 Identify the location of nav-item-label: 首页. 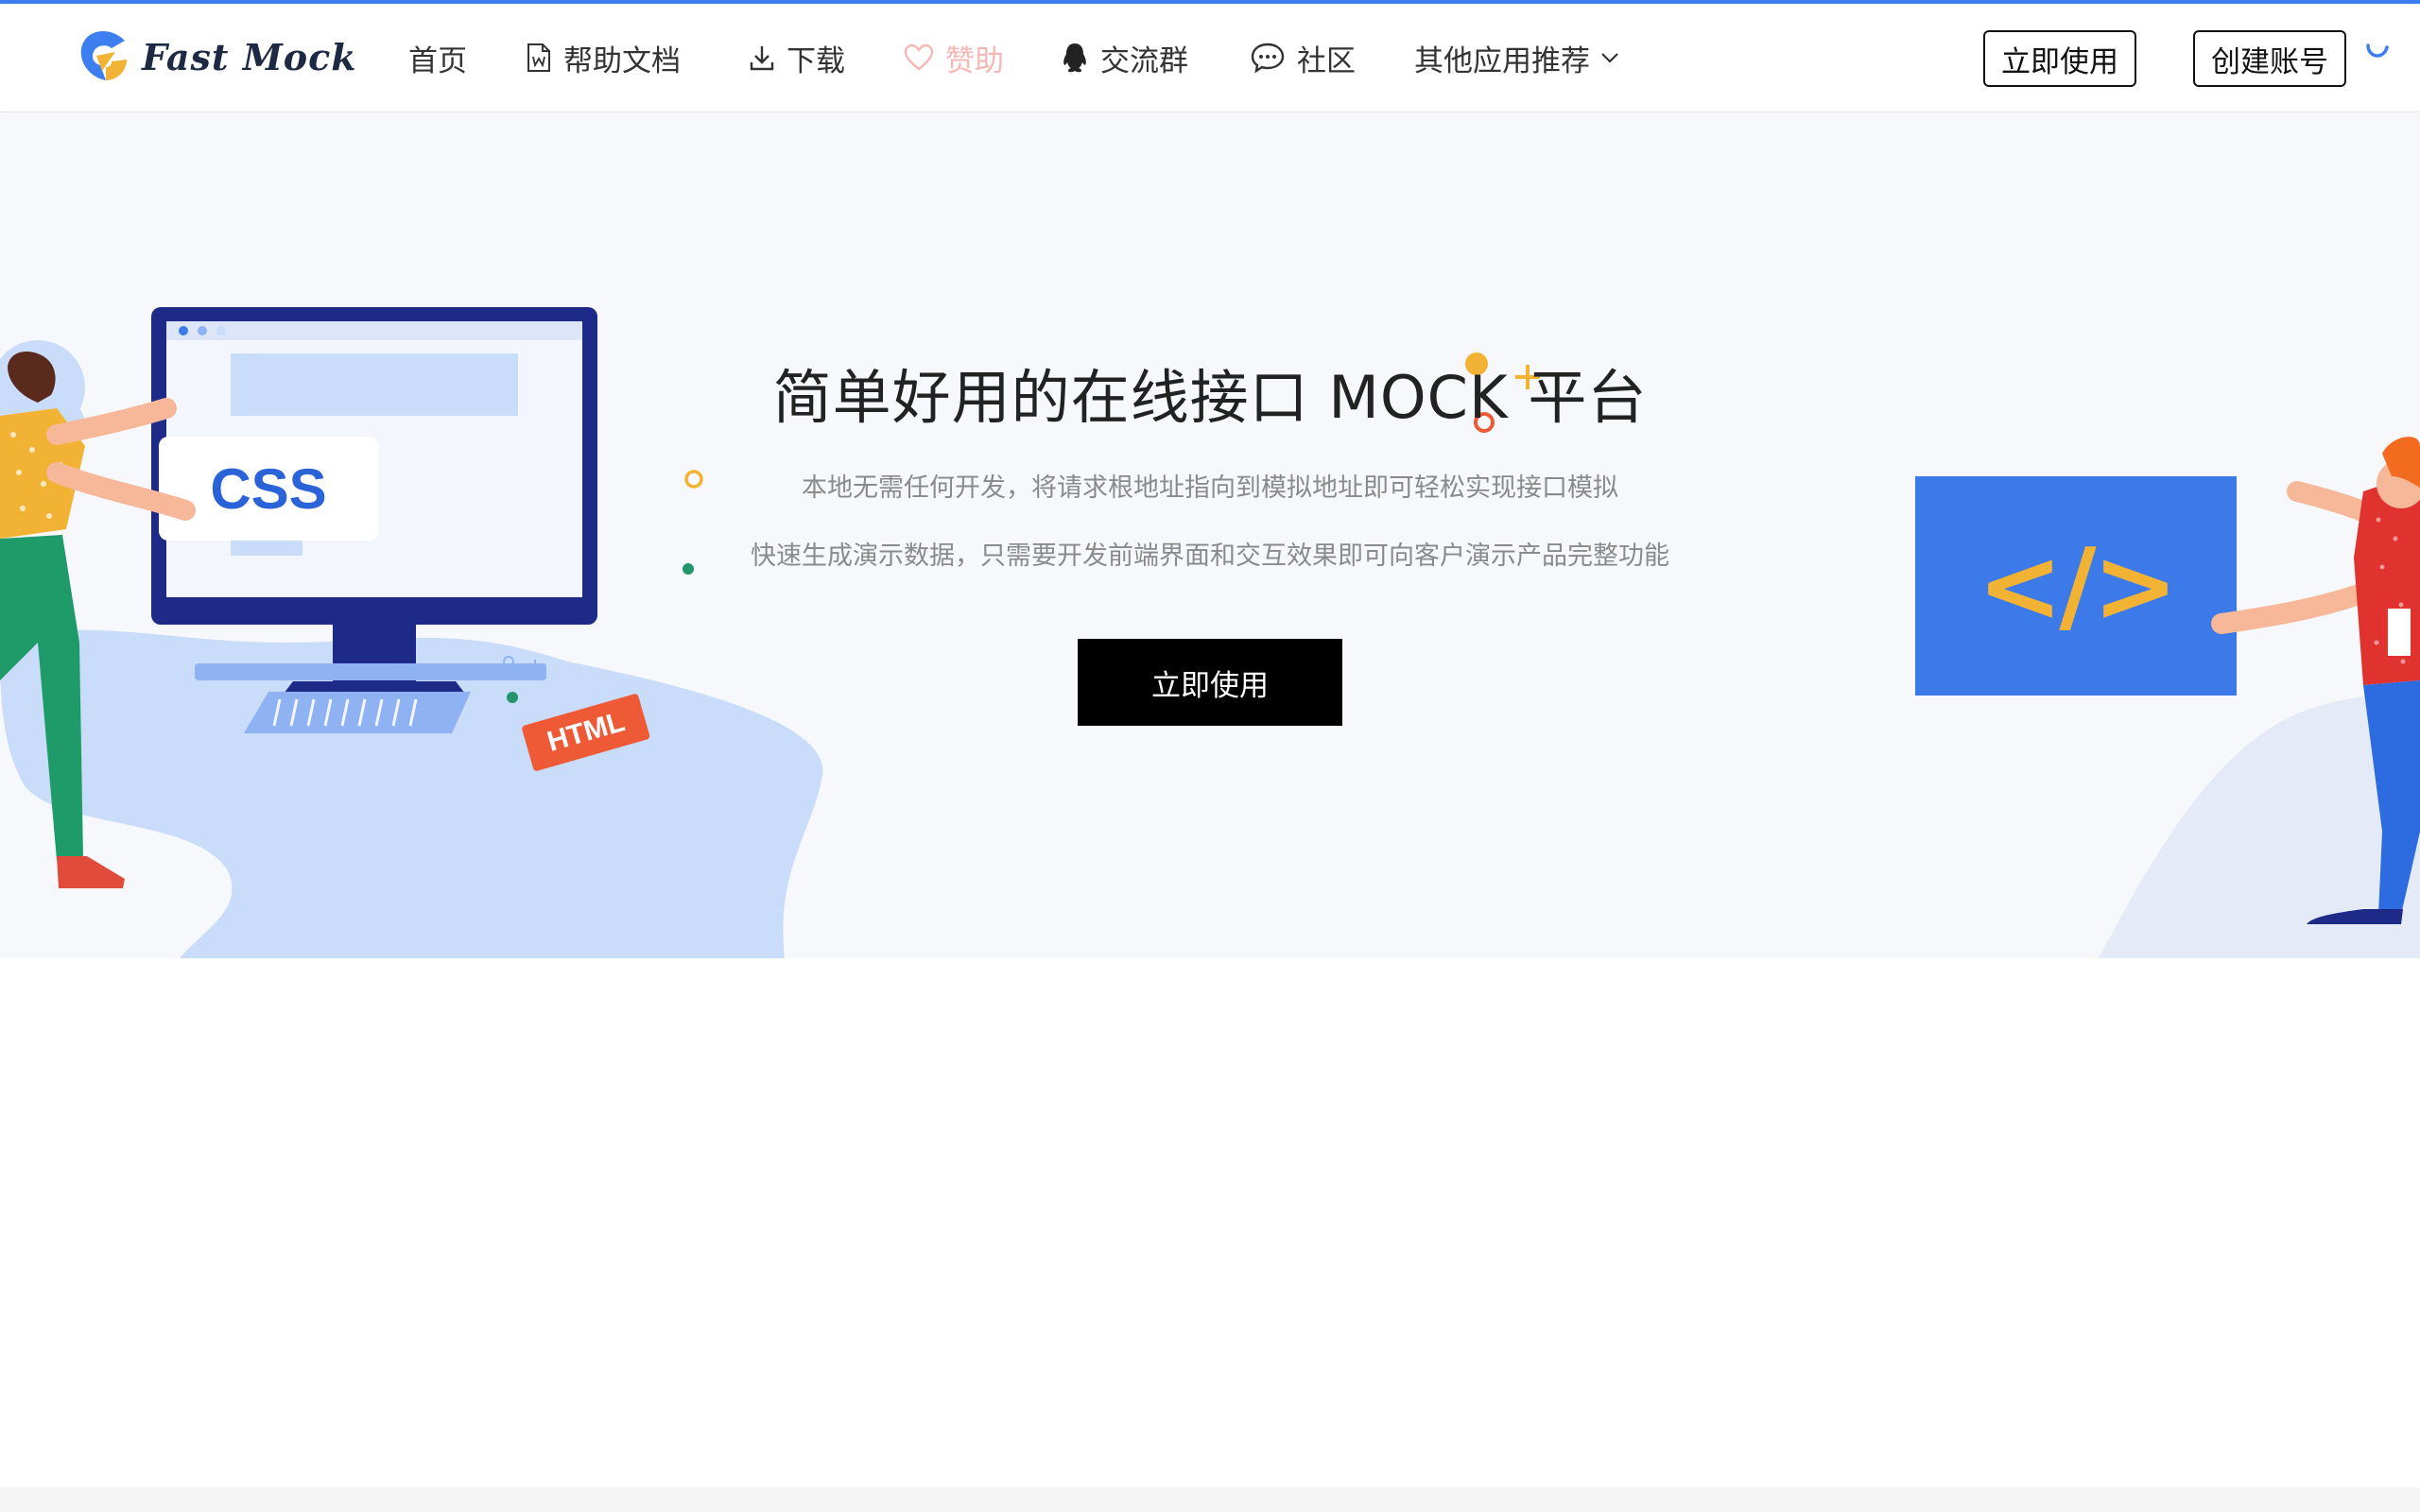
(437, 60).